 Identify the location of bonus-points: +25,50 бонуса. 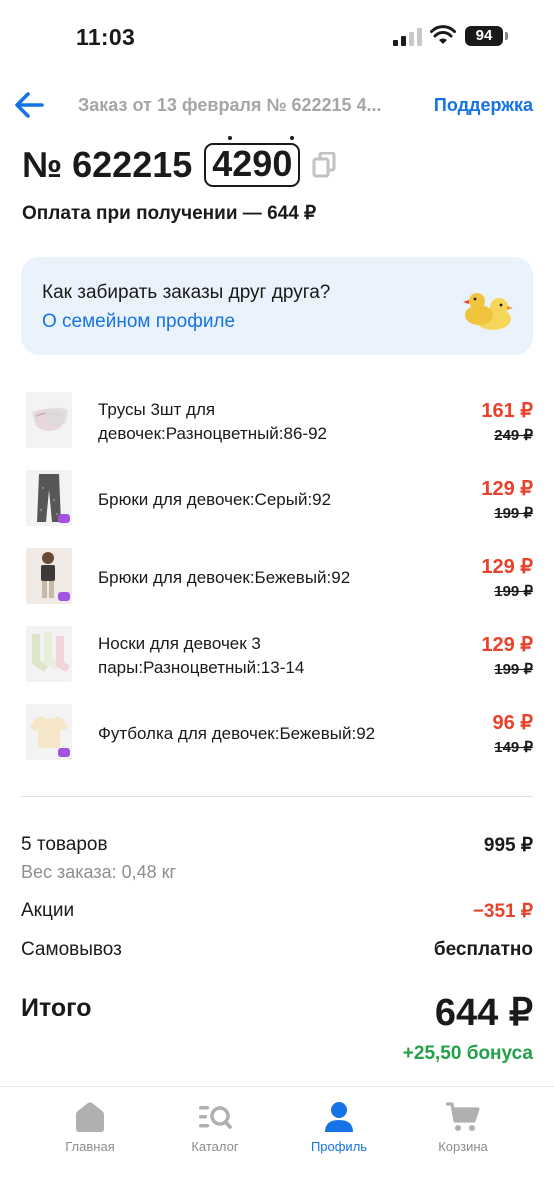
(467, 1053).